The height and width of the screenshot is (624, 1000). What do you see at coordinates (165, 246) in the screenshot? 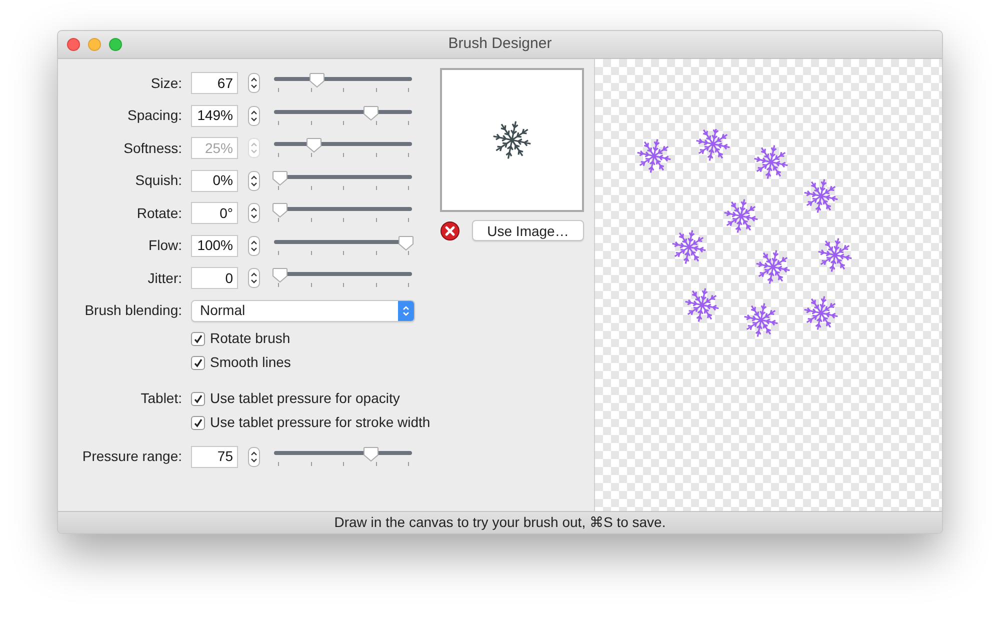
I see `field-label: Flow:` at bounding box center [165, 246].